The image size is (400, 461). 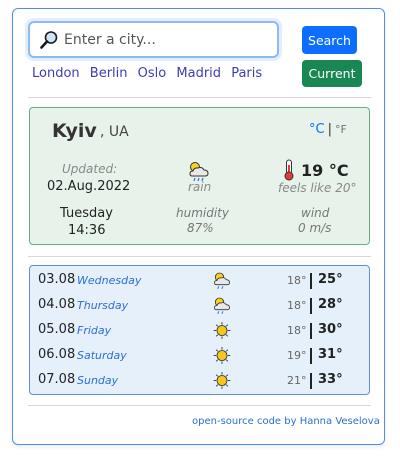 What do you see at coordinates (57, 329) in the screenshot?
I see `forecast-date: 05.08` at bounding box center [57, 329].